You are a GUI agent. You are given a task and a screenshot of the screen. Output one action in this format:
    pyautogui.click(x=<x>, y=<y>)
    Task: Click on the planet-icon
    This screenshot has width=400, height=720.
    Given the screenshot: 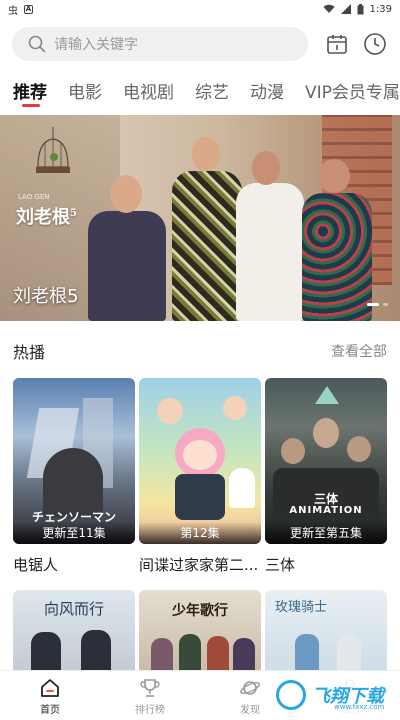 What is the action you would take?
    pyautogui.click(x=250, y=688)
    